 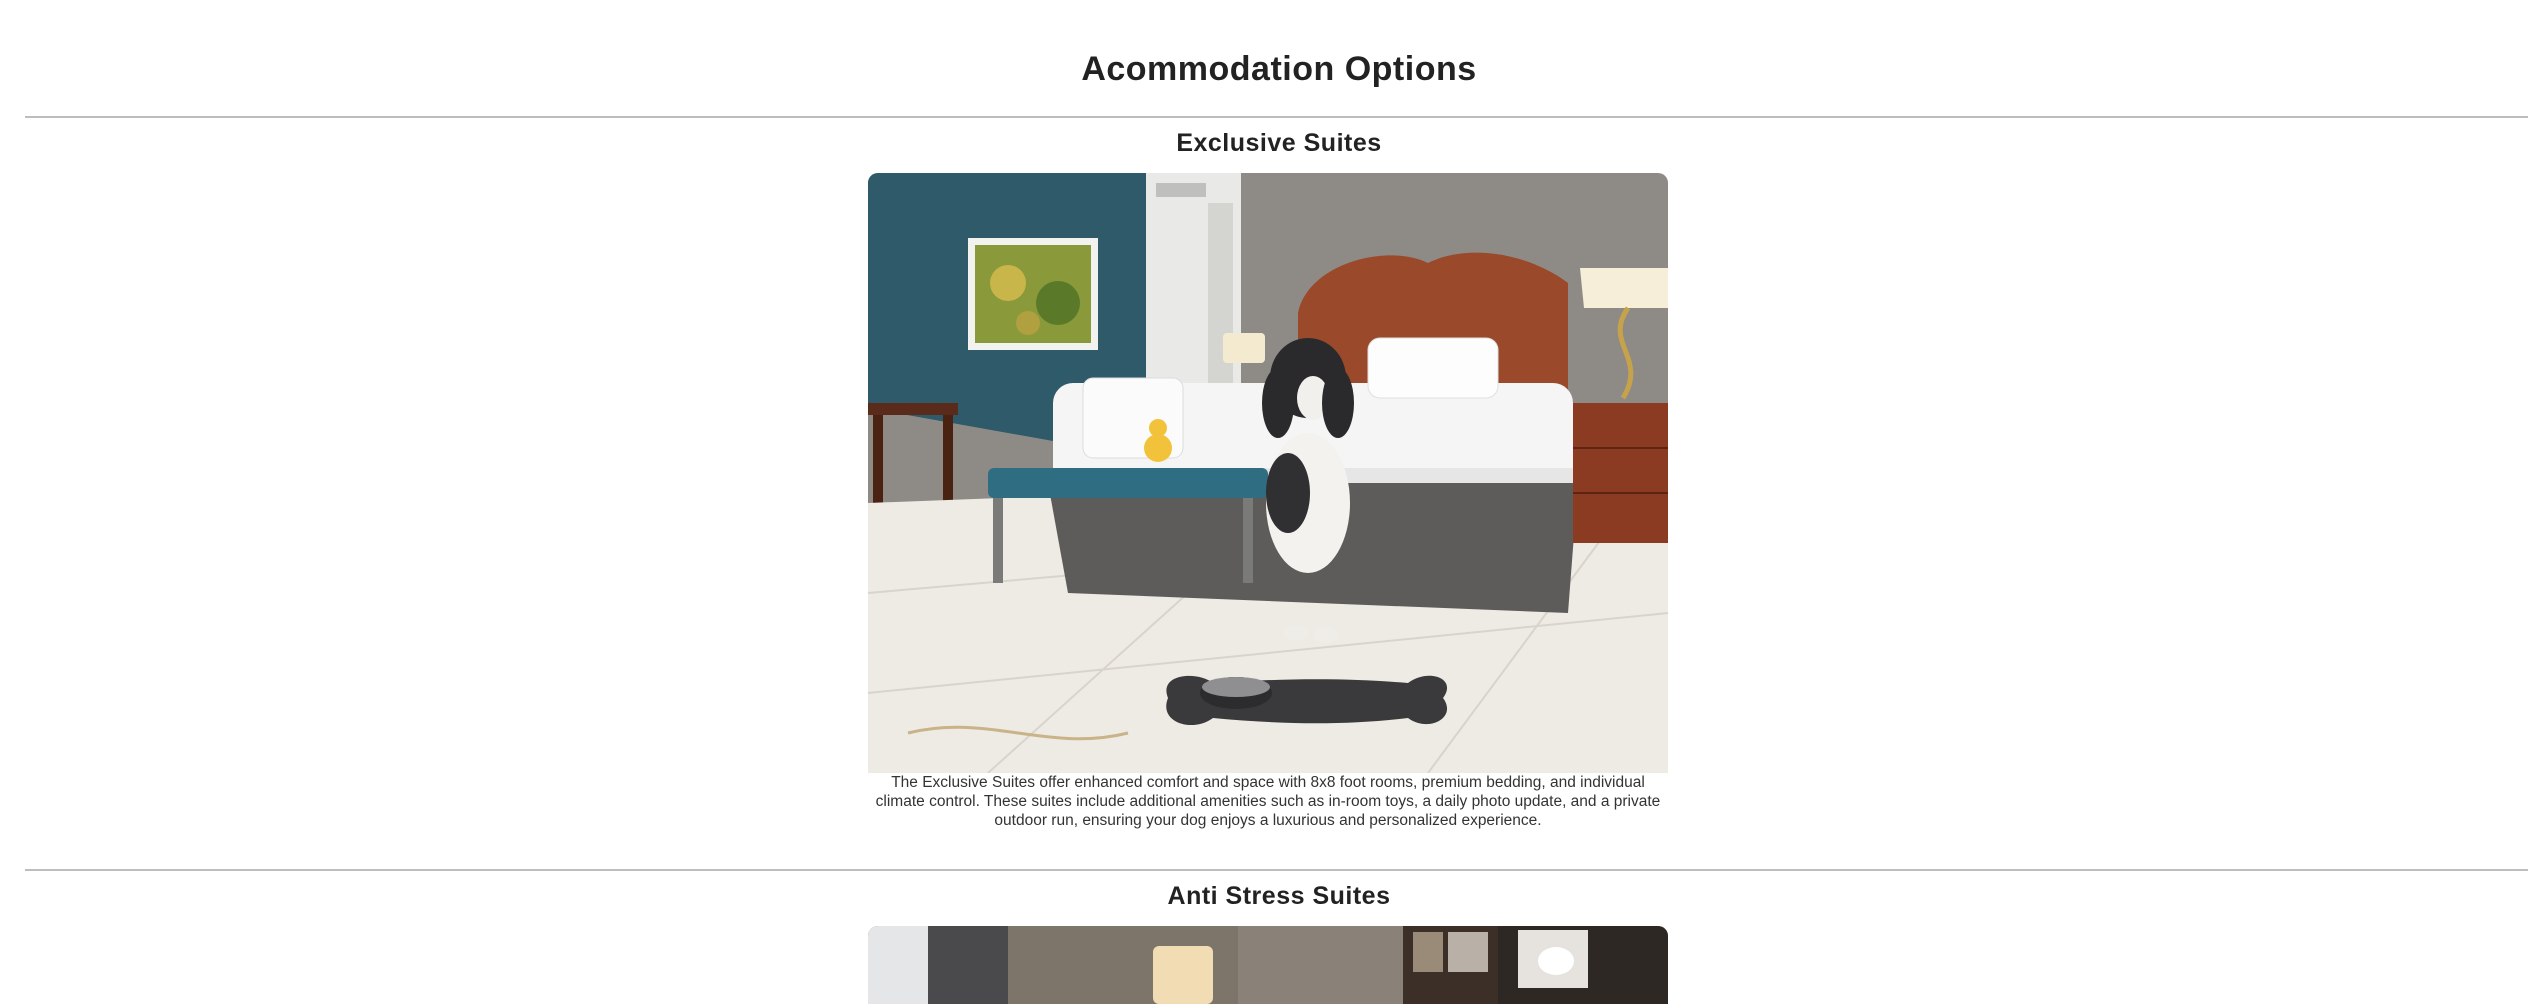 What do you see at coordinates (1279, 896) in the screenshot?
I see `section-heading-anti-stress-suites: Anti Stress Suites` at bounding box center [1279, 896].